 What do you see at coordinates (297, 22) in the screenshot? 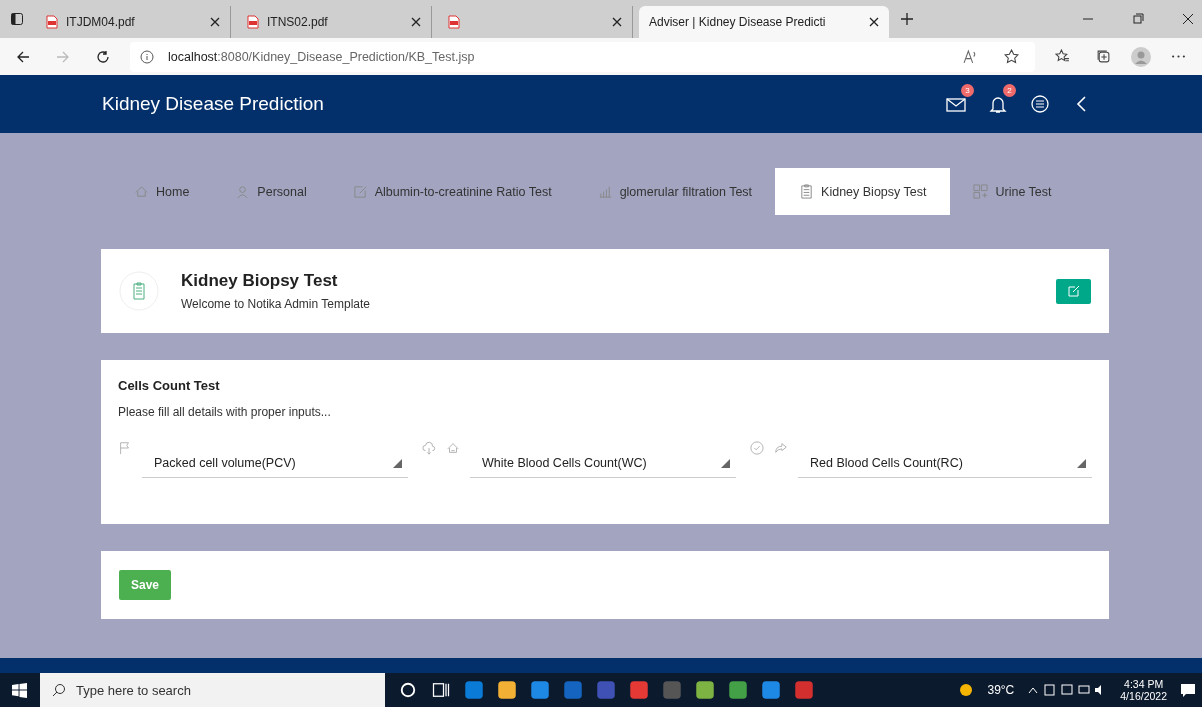
I see `tab-title: ITNS02.pdf` at bounding box center [297, 22].